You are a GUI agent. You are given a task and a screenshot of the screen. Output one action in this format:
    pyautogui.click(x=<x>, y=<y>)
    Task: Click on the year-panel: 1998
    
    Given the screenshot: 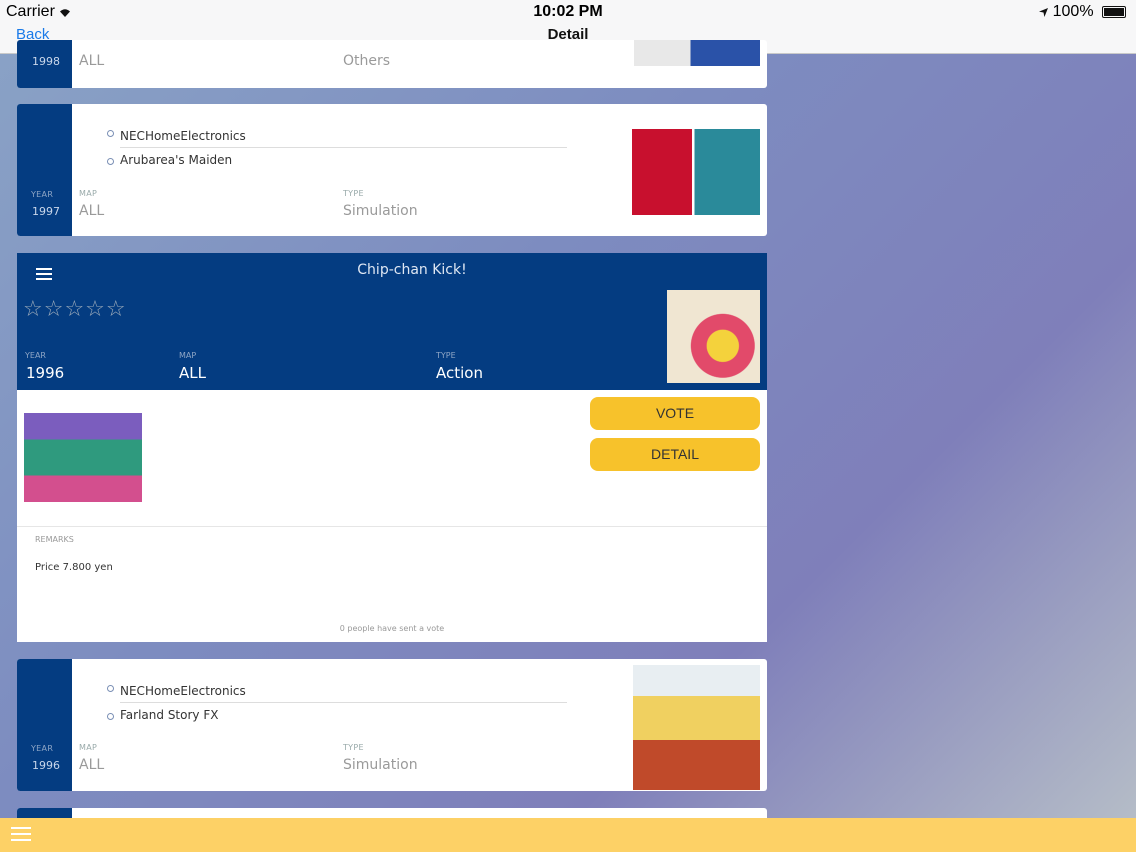 What is the action you would take?
    pyautogui.click(x=44, y=64)
    